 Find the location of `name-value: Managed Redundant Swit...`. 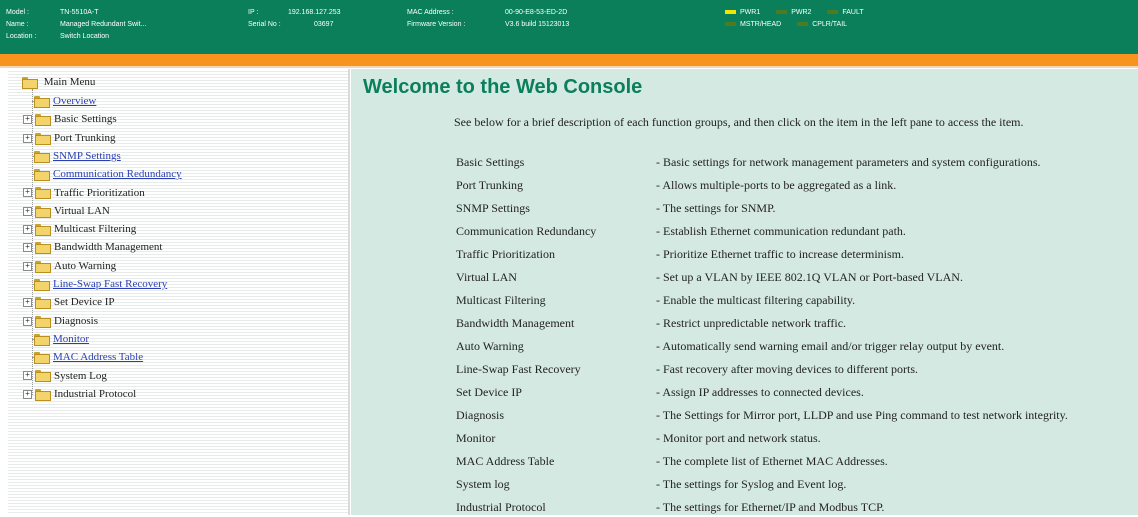

name-value: Managed Redundant Swit... is located at coordinates (103, 24).